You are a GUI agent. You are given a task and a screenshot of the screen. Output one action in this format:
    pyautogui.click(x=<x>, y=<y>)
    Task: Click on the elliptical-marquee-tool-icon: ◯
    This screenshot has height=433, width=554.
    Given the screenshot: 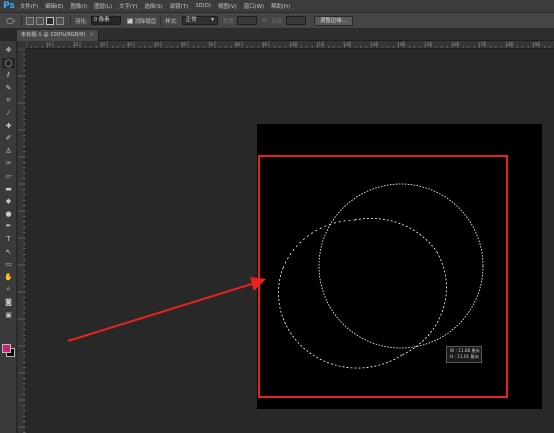 What is the action you would take?
    pyautogui.click(x=8, y=62)
    